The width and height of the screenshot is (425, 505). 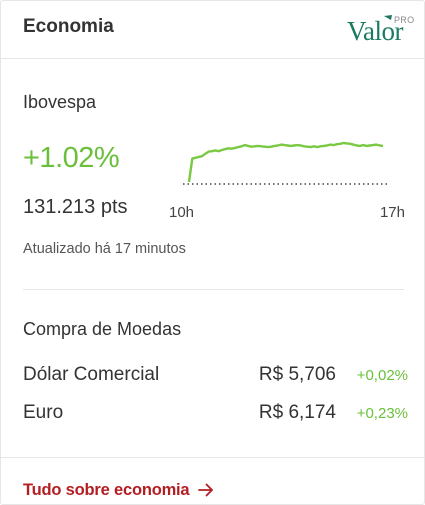 What do you see at coordinates (215, 414) in the screenshot?
I see `currency-row-euro: Euro R$ 6,174 +0,23%` at bounding box center [215, 414].